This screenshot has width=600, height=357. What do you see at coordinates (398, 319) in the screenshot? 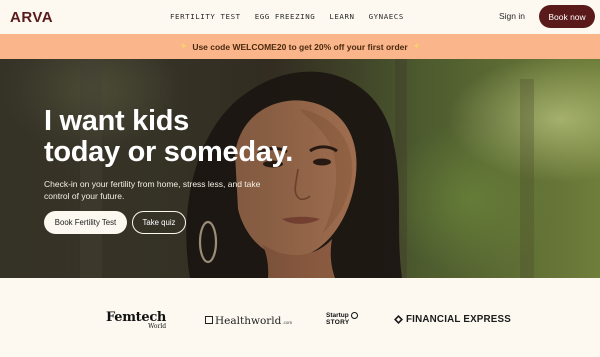
I see `financial-express-mark-icon` at bounding box center [398, 319].